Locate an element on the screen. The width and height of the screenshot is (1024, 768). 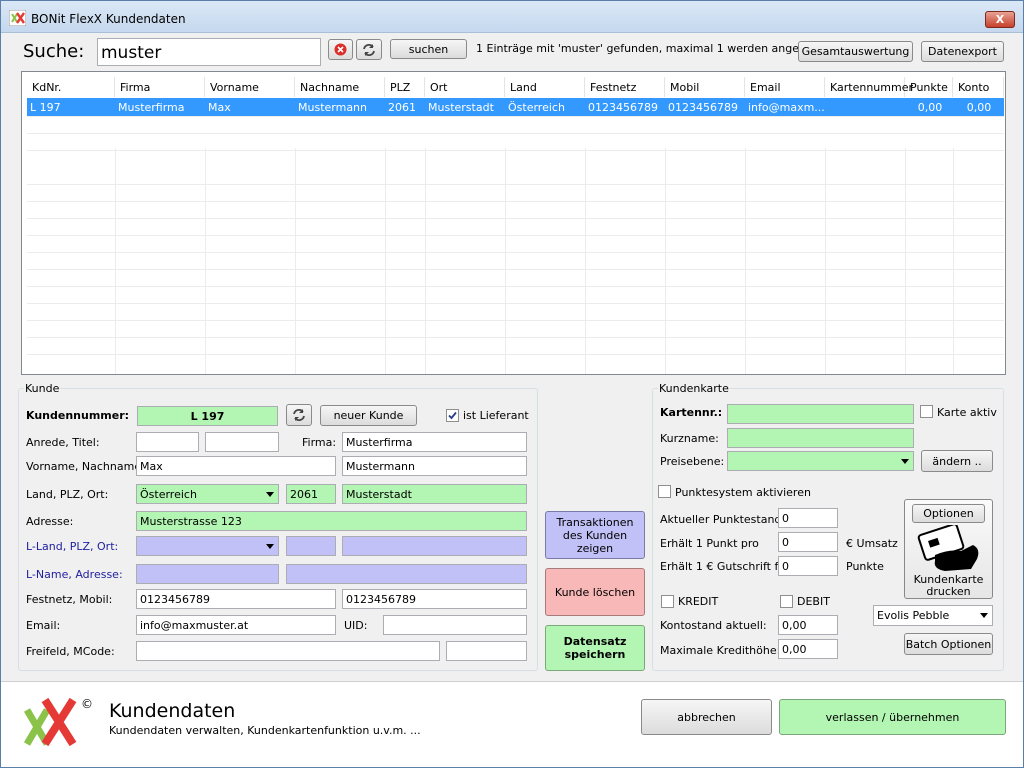
punktestand-field: 0 is located at coordinates (808, 518).